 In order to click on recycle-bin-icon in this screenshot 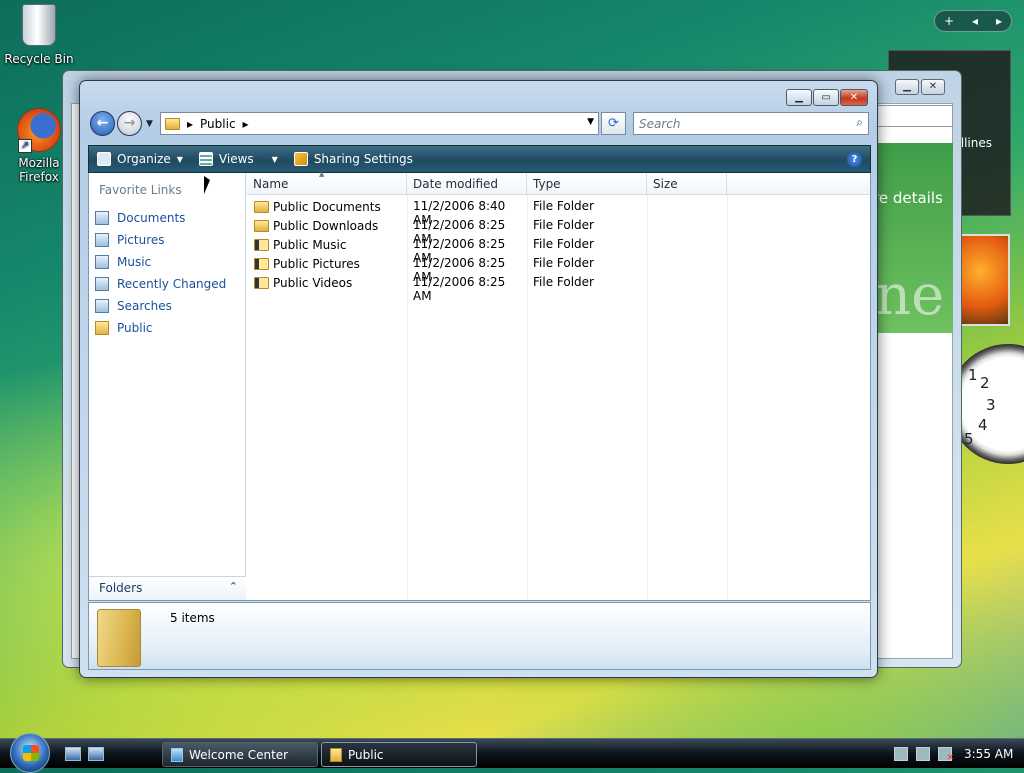, I will do `click(39, 27)`.